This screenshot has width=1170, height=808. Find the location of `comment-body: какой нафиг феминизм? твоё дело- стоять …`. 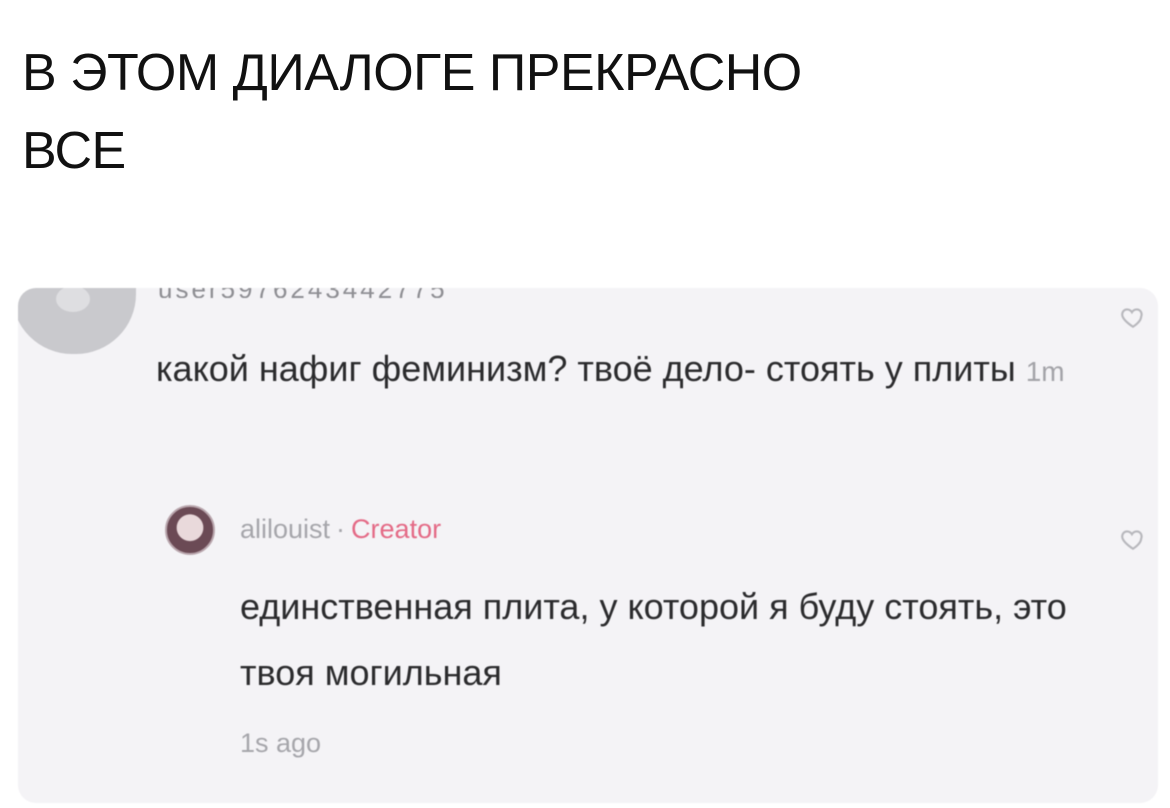

comment-body: какой нафиг феминизм? твоё дело- стоять … is located at coordinates (586, 368).